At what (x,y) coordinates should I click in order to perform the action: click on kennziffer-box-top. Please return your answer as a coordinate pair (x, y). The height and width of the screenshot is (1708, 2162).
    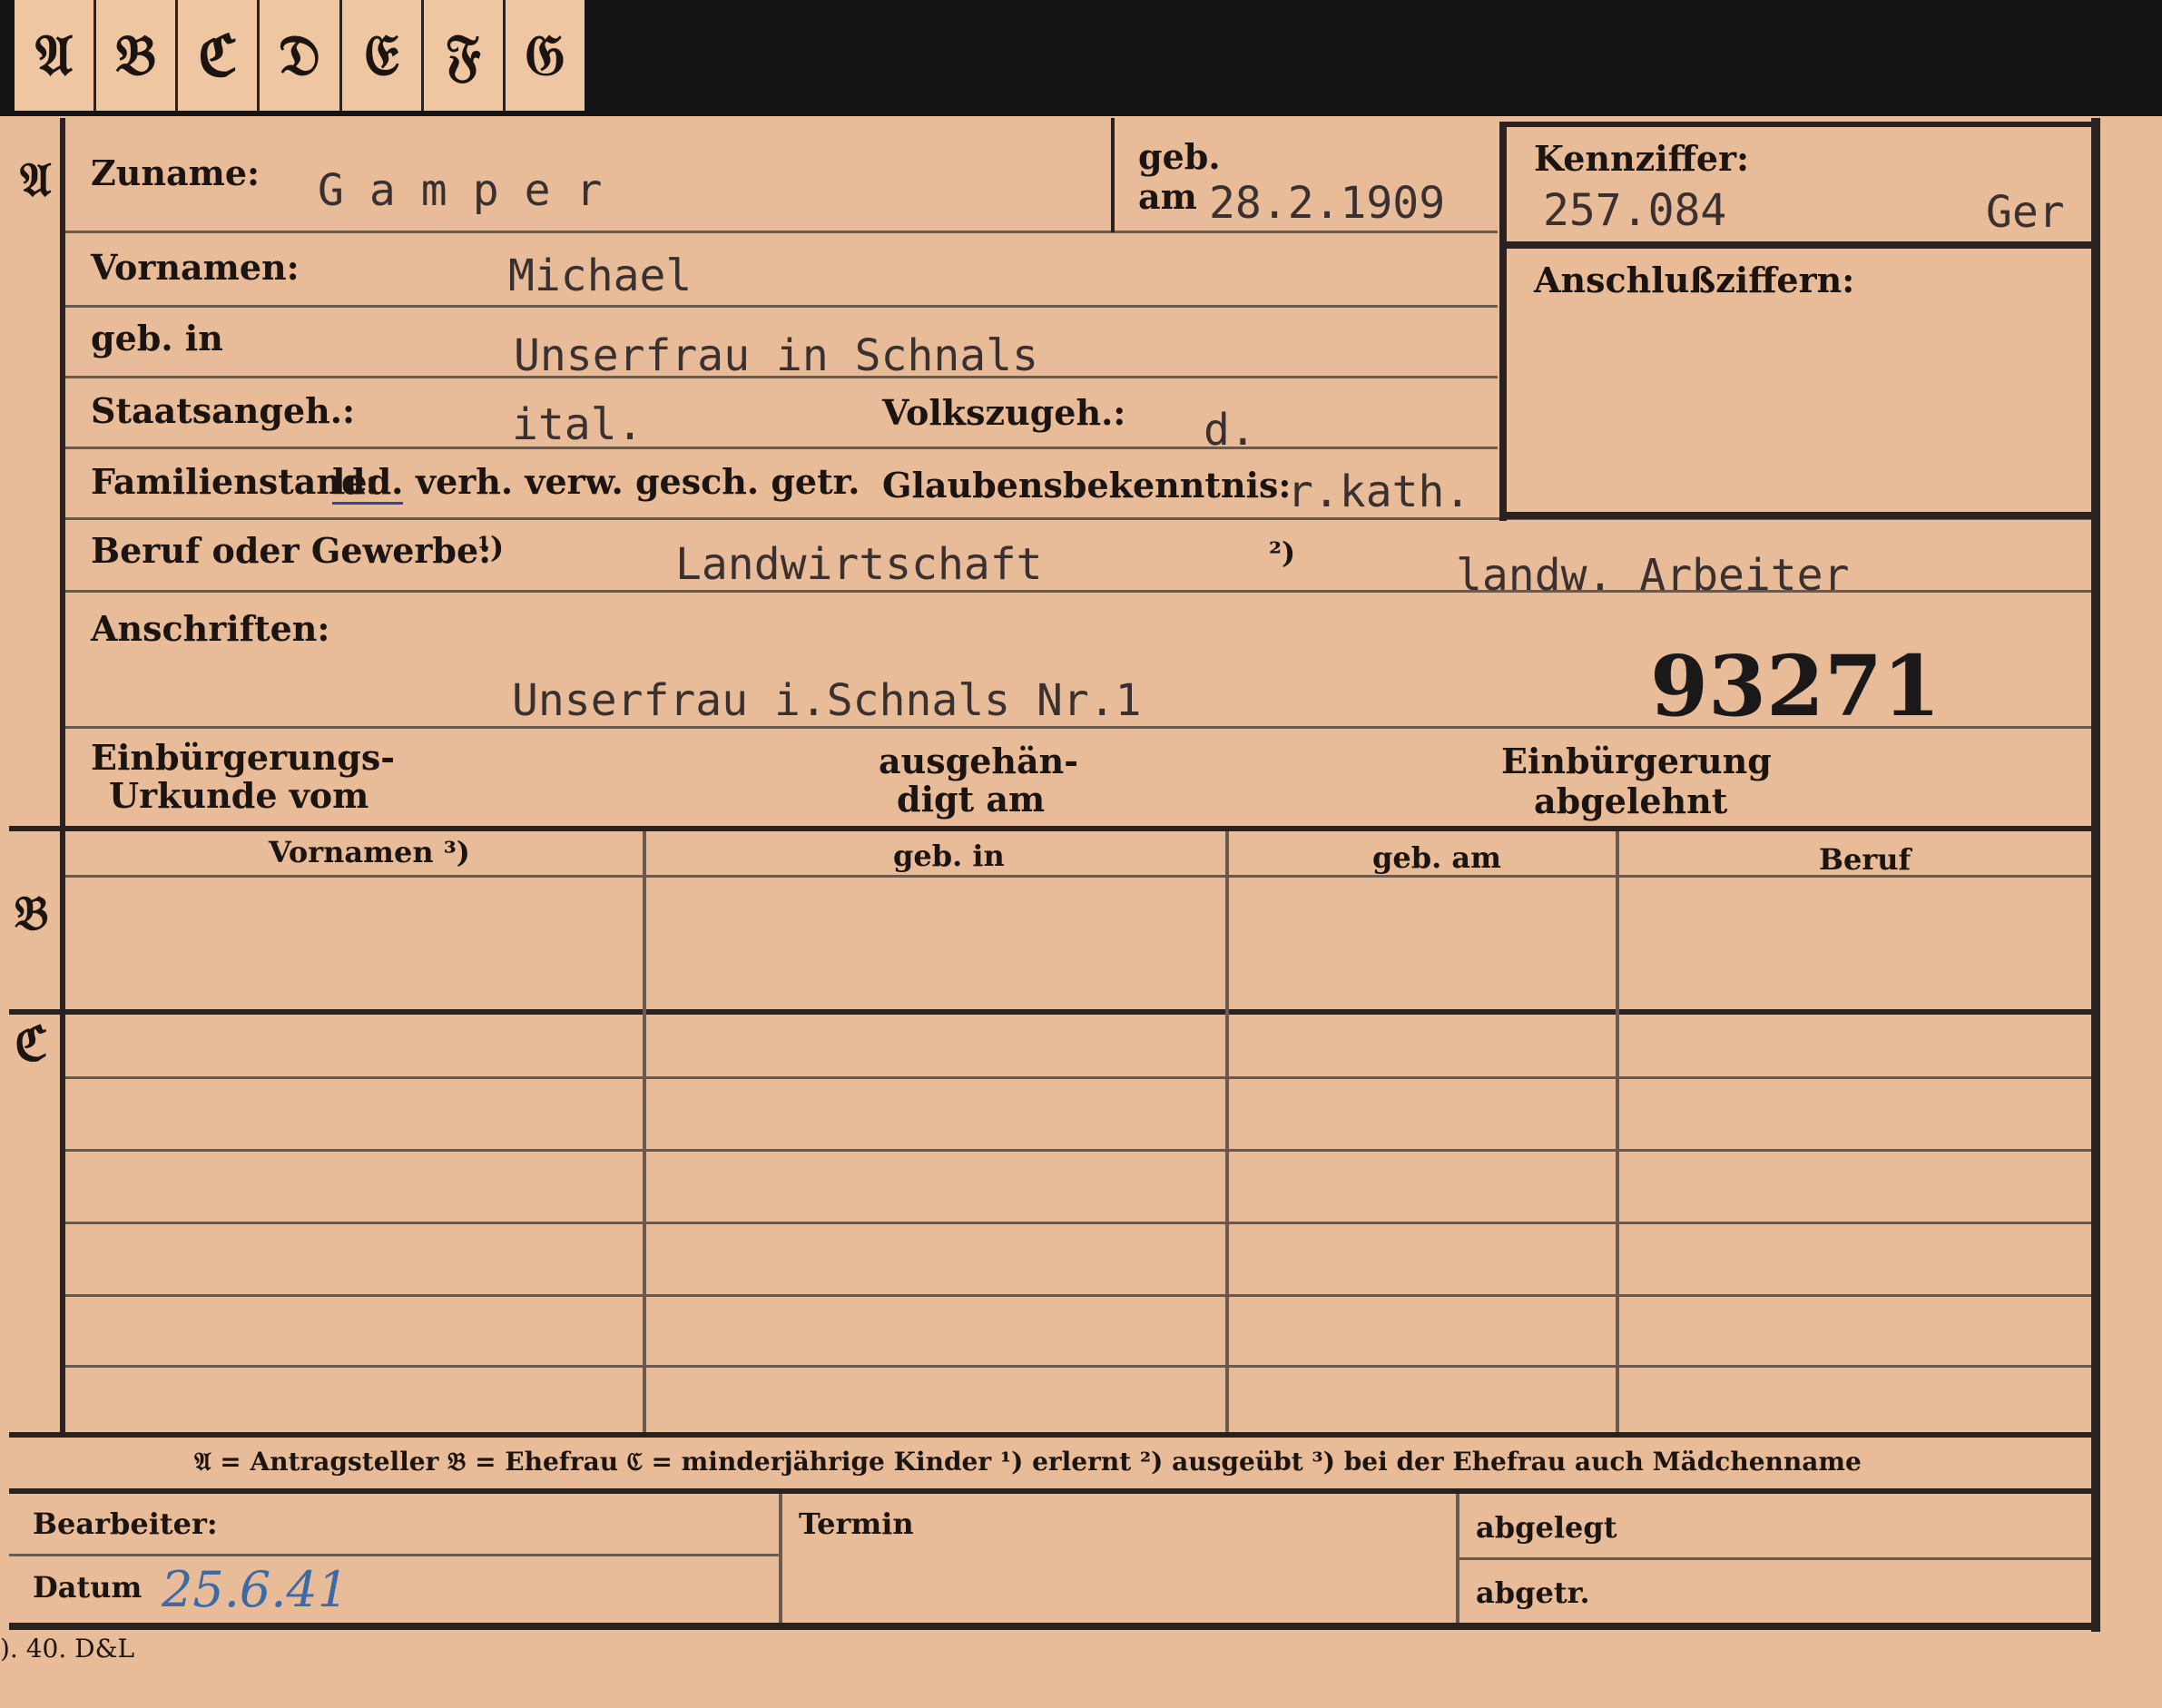
    Looking at the image, I should click on (1795, 124).